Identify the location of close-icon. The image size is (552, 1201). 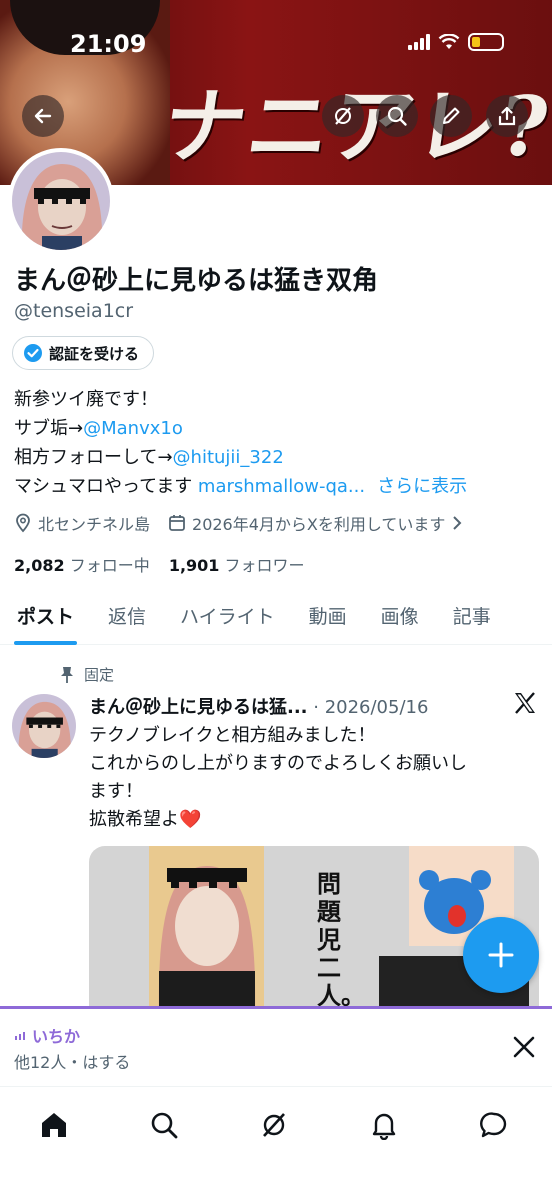
(524, 1047).